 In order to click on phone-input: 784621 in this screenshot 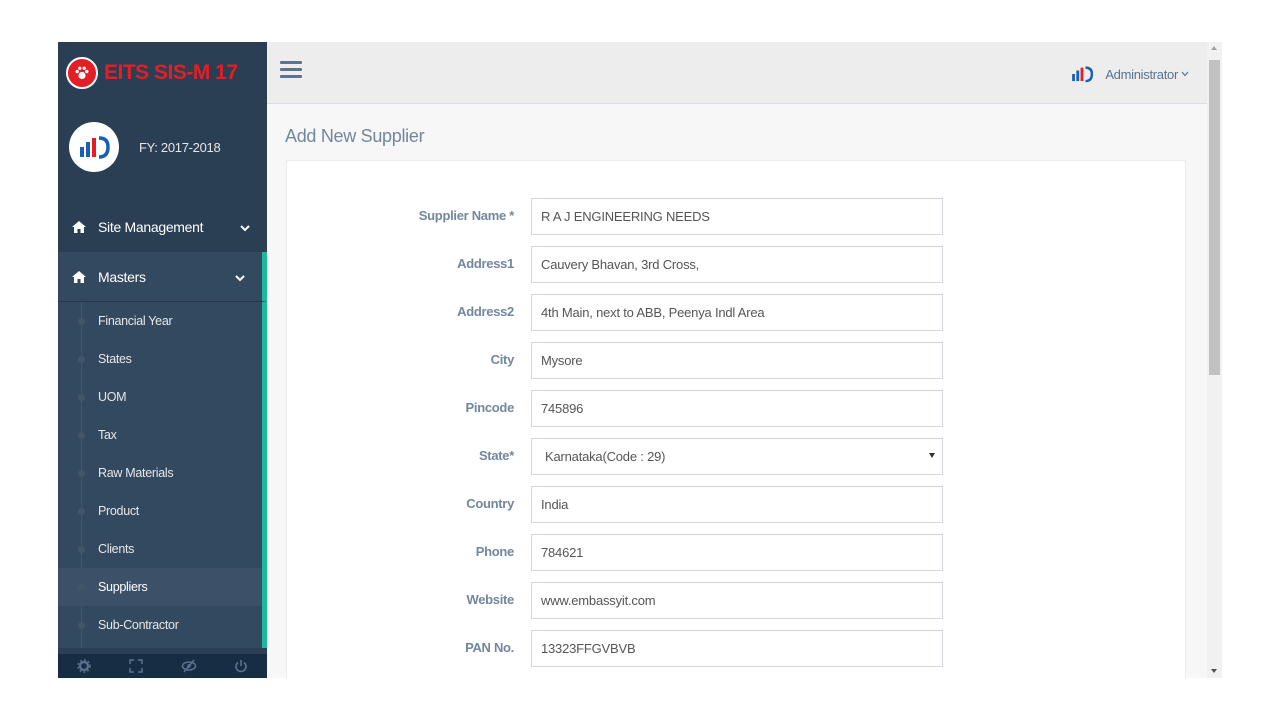, I will do `click(737, 552)`.